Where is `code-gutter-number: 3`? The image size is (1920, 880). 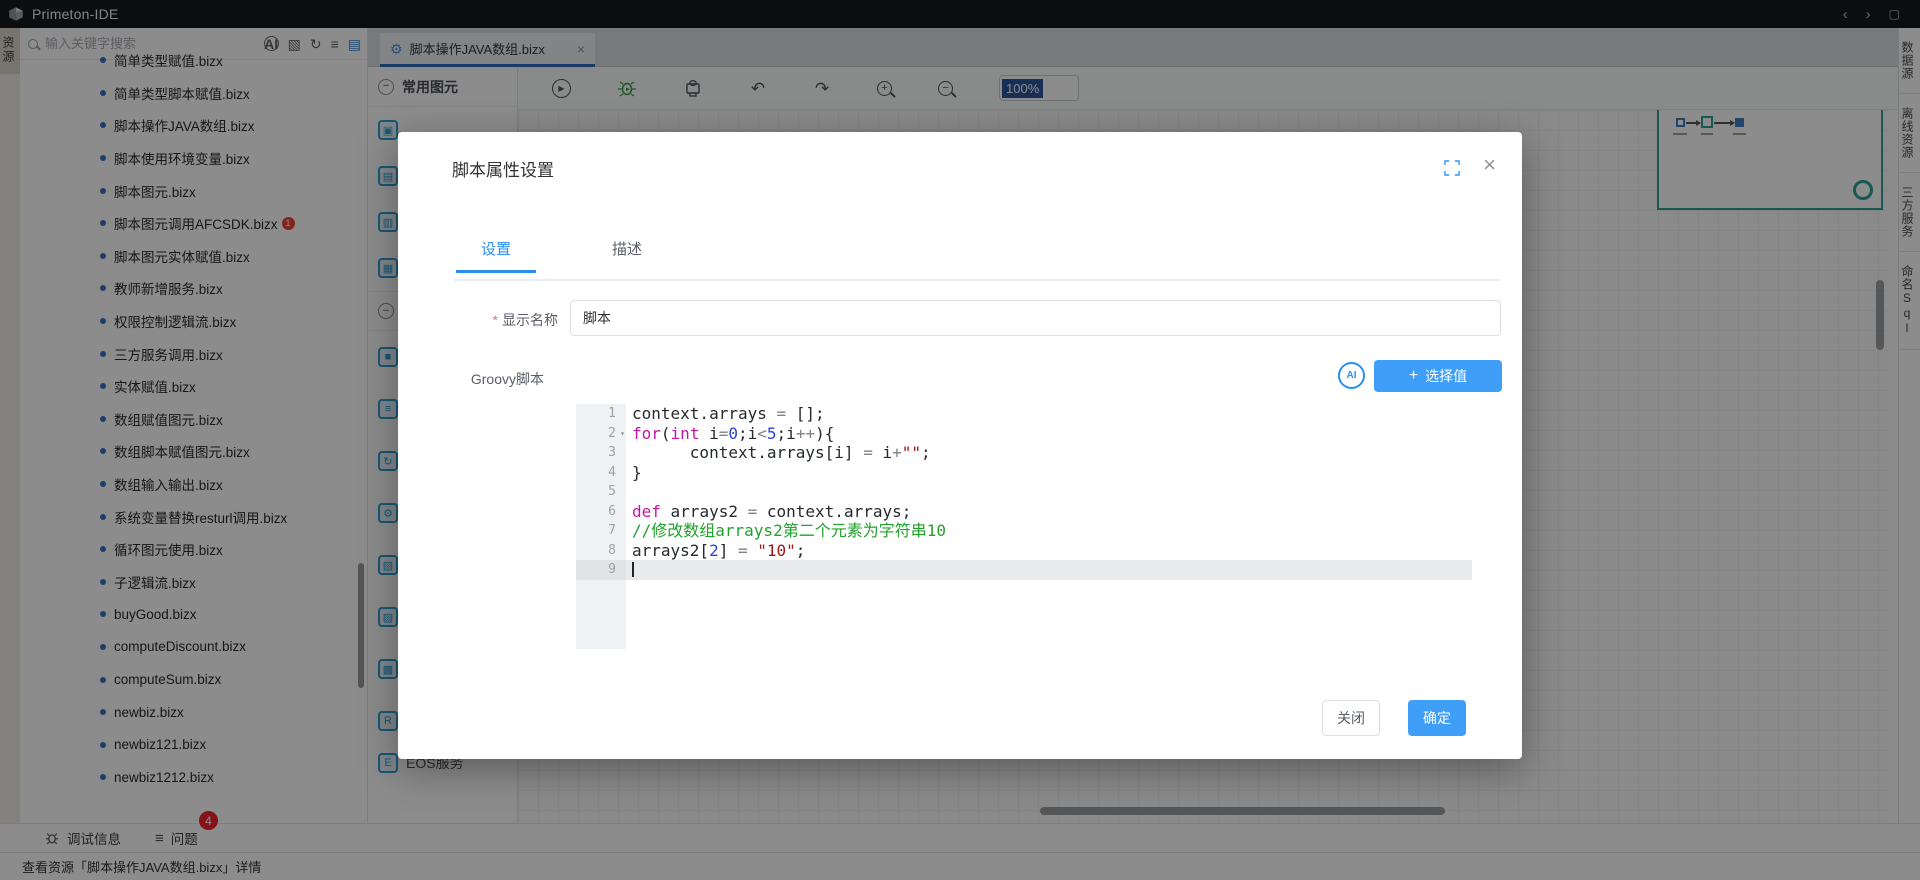 code-gutter-number: 3 is located at coordinates (612, 452).